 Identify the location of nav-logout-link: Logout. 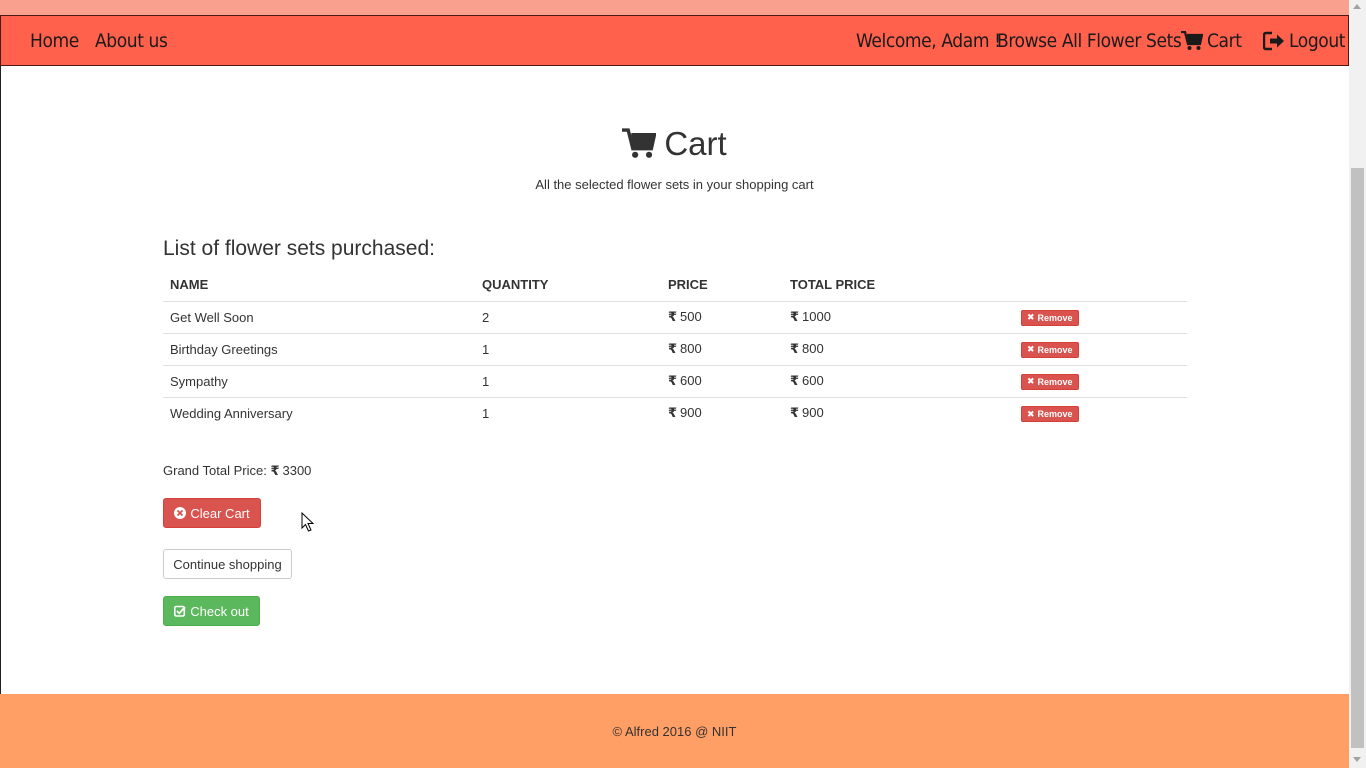
(1304, 40).